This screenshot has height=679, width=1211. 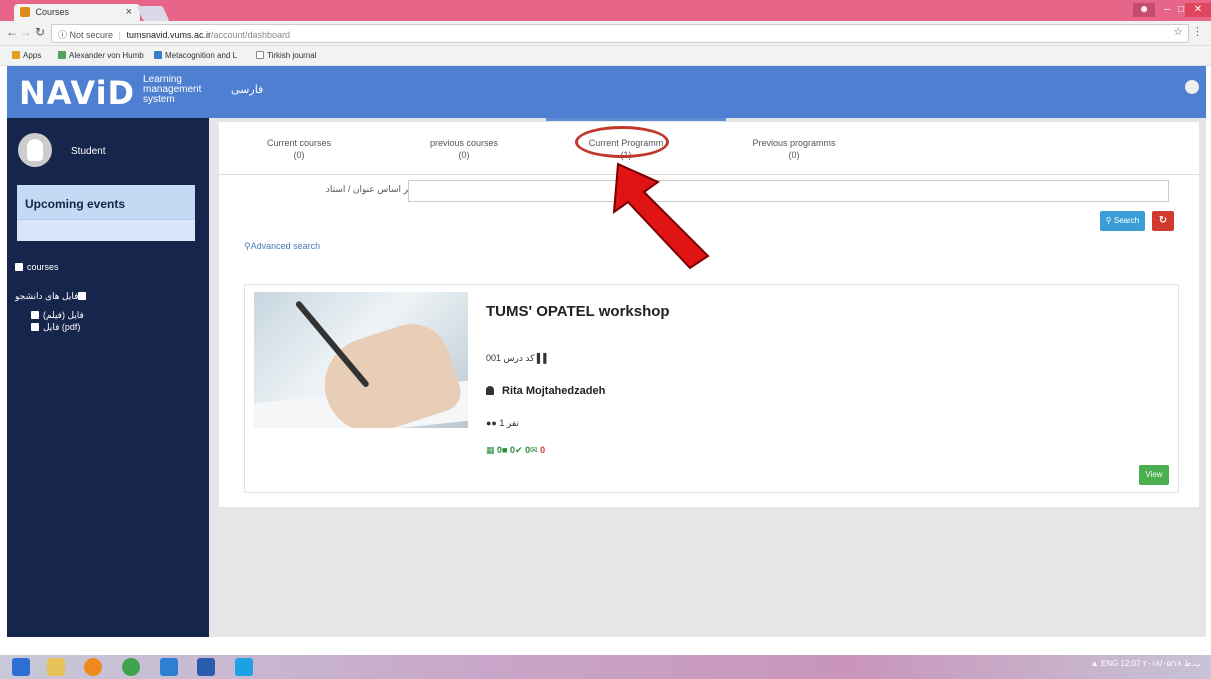 I want to click on envelope-icon: ✉, so click(x=534, y=450).